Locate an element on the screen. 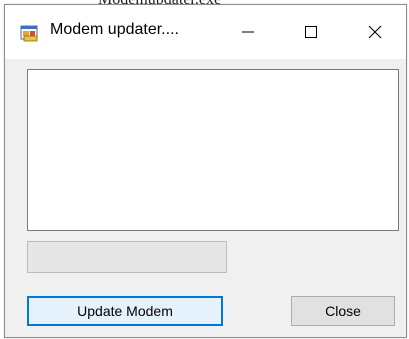 The width and height of the screenshot is (409, 339). minimize-button is located at coordinates (248, 32).